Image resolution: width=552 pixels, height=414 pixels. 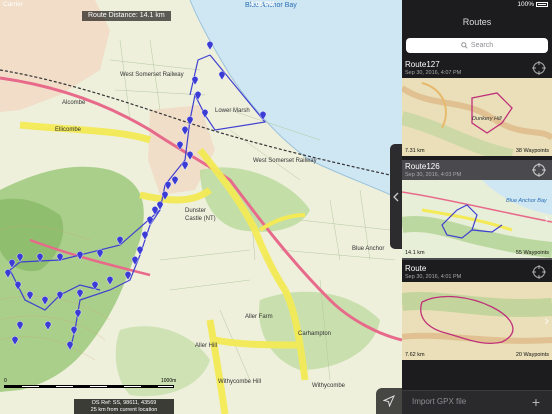 I want to click on carrier-label: Carrier, so click(x=13, y=4).